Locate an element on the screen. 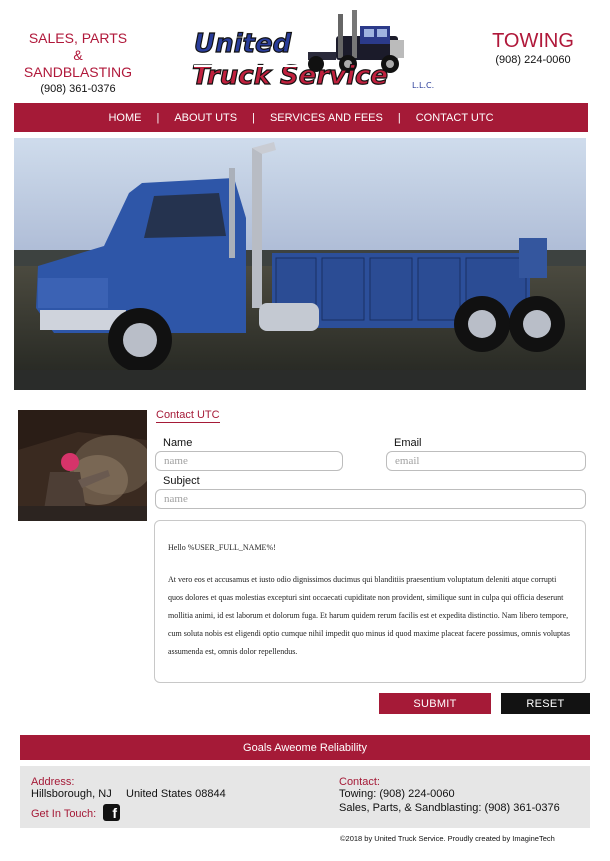 This screenshot has width=610, height=861. nav-home: HOME is located at coordinates (124, 118).